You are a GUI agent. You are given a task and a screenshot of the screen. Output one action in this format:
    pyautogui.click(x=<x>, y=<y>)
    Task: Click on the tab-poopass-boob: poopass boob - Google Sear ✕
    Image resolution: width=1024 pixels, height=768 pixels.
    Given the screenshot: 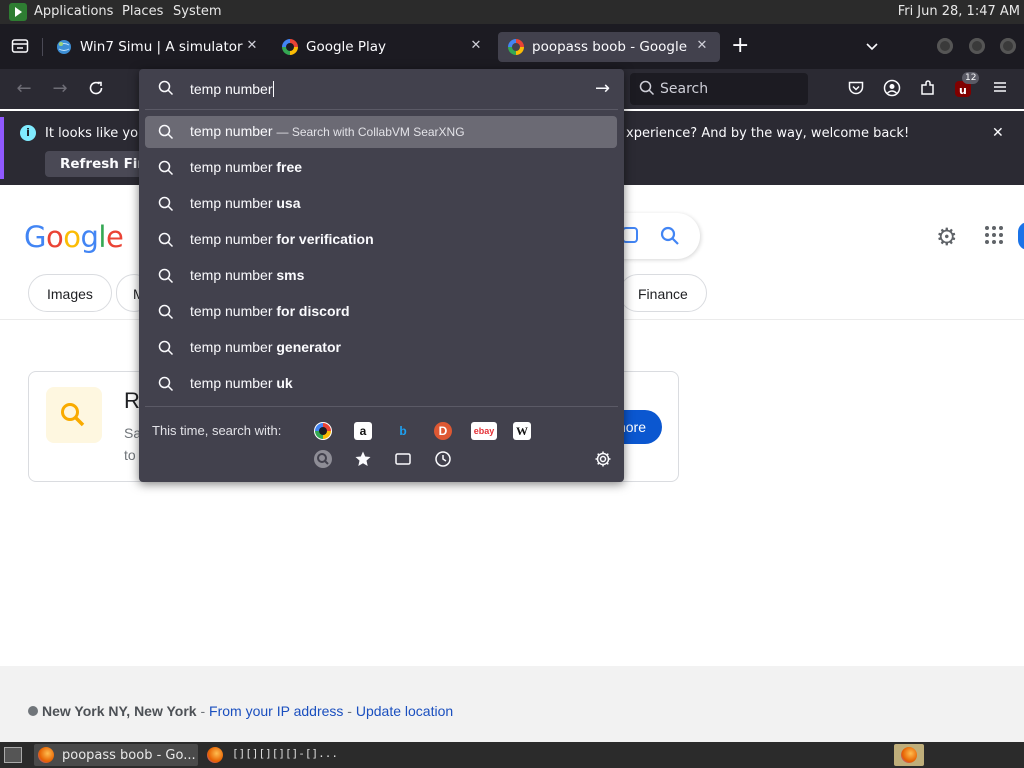 What is the action you would take?
    pyautogui.click(x=609, y=47)
    